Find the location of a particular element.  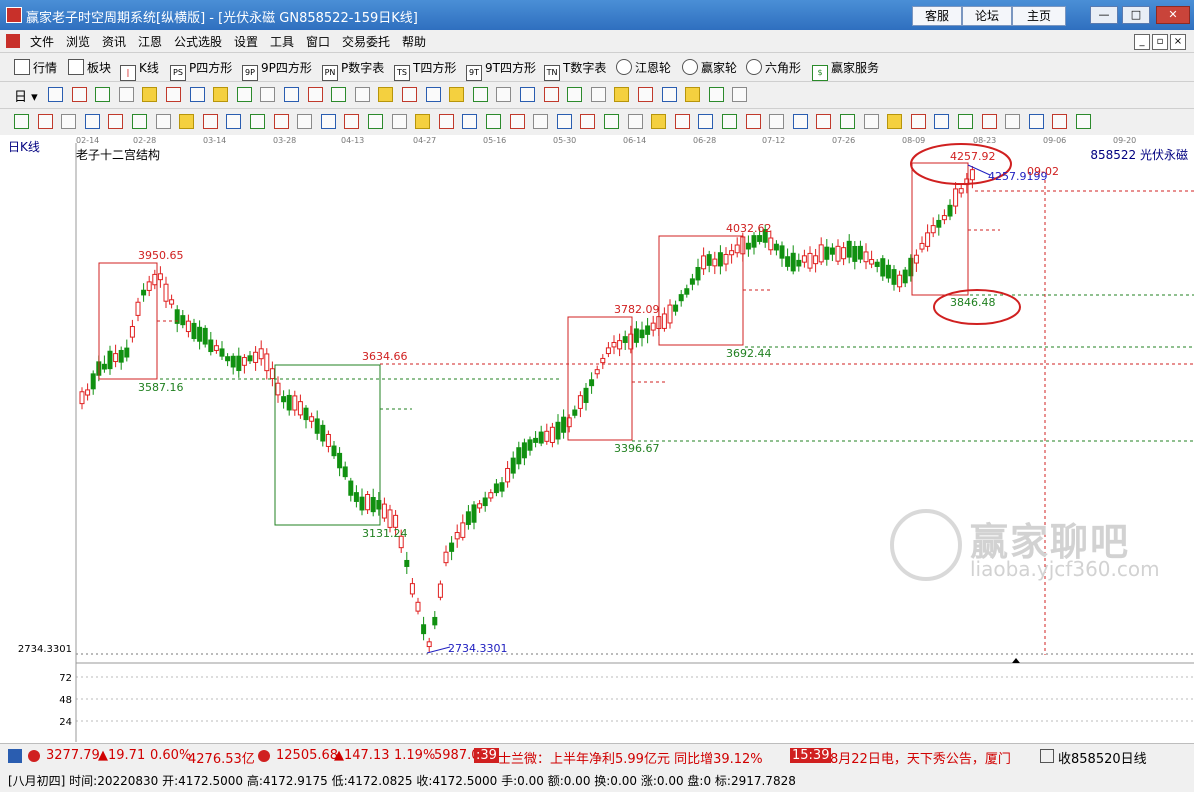

period-selector: 日 ▾ is located at coordinates (26, 95).